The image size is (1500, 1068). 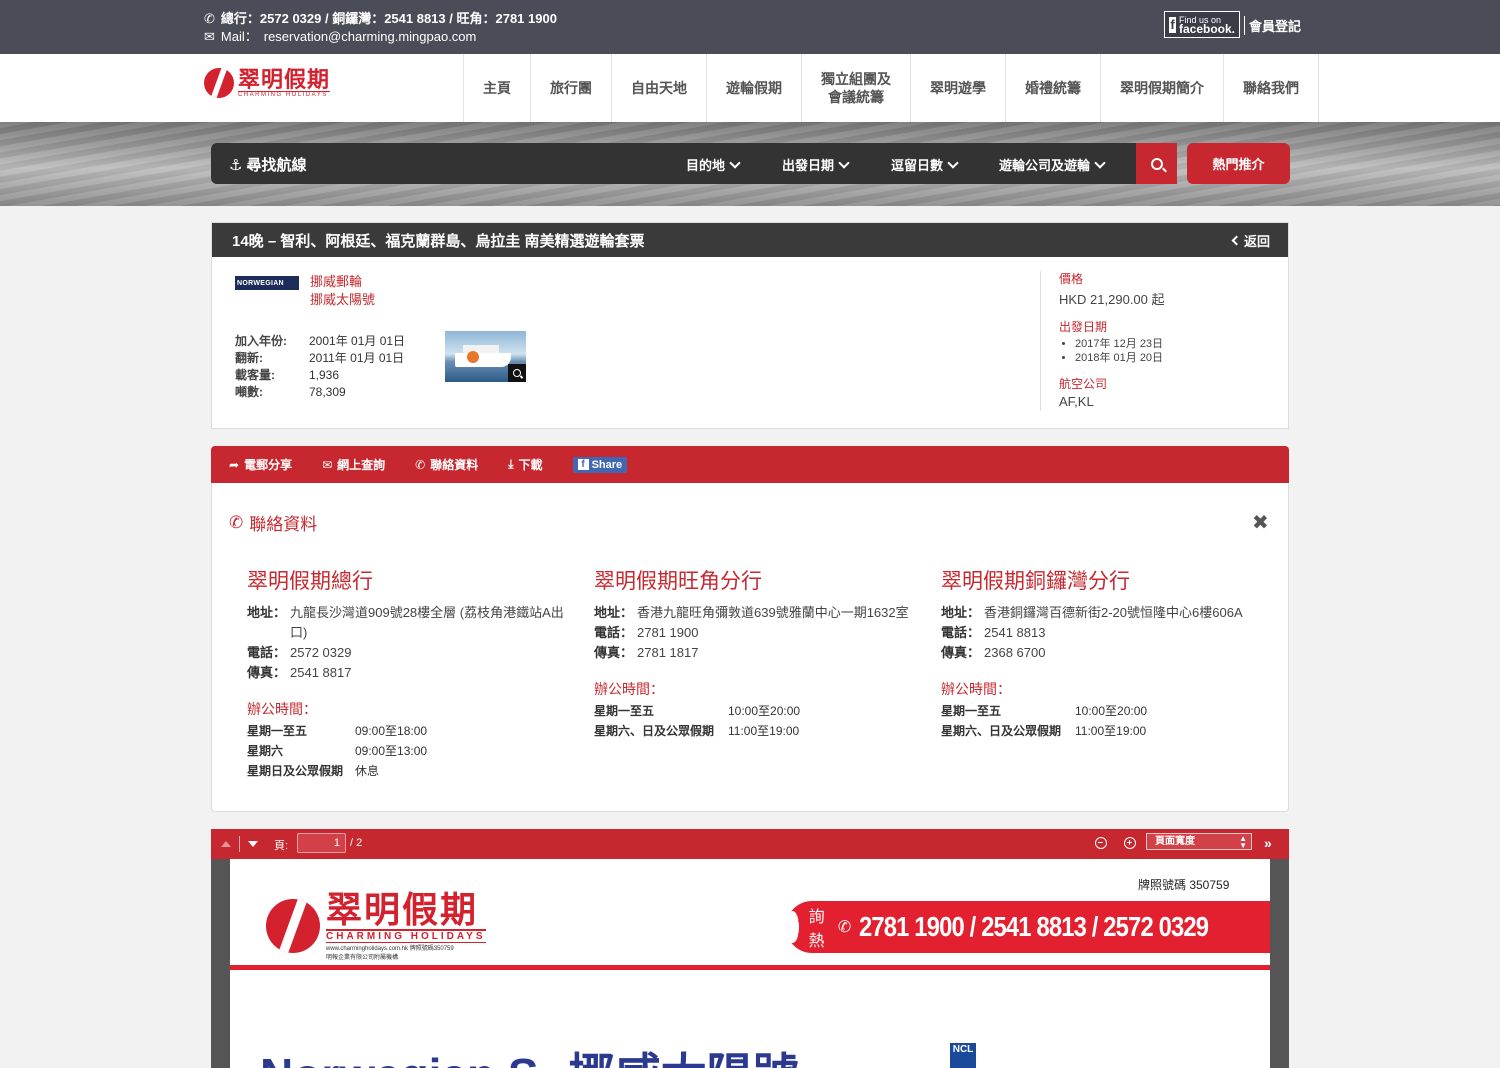 I want to click on hours-row: 星期六、日及公眾假期 11:00至19:00, so click(x=754, y=731).